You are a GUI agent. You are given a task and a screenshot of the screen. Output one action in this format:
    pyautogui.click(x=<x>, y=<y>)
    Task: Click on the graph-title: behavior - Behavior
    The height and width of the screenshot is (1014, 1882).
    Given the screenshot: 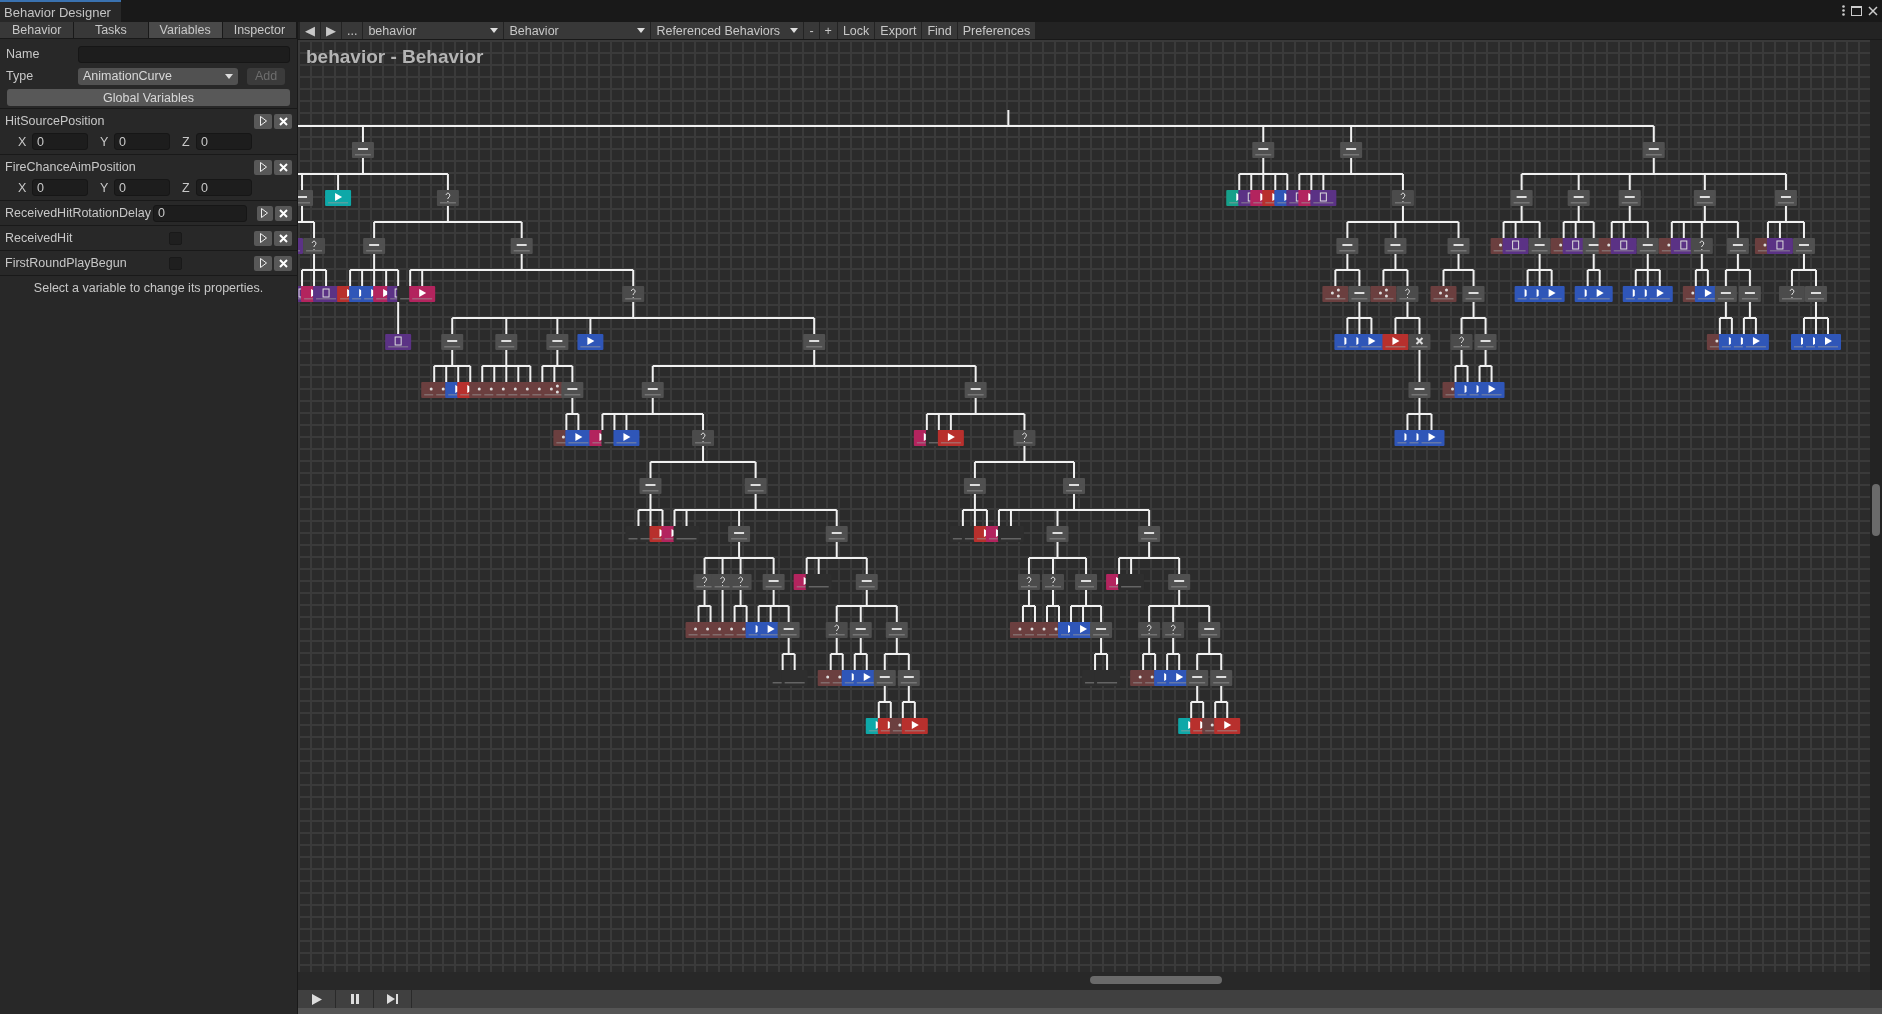 What is the action you would take?
    pyautogui.click(x=395, y=57)
    